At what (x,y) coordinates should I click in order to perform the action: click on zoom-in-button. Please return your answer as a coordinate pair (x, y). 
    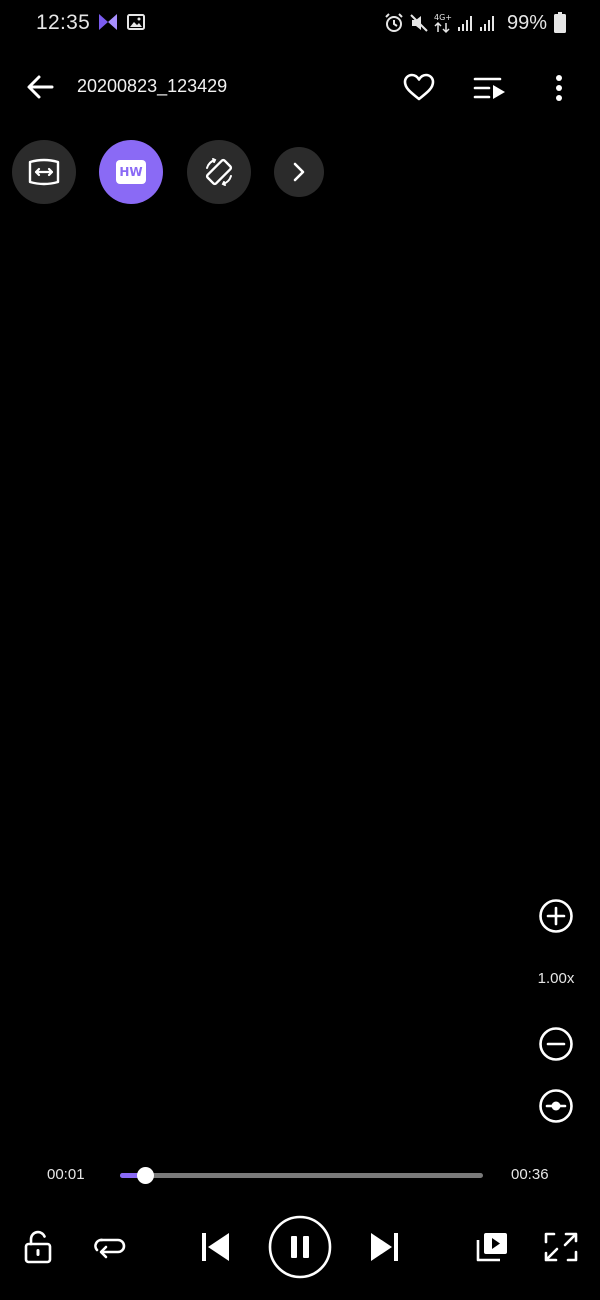
    Looking at the image, I should click on (556, 916).